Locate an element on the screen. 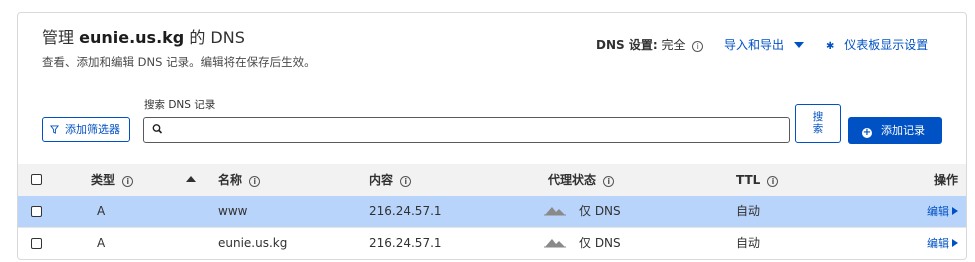  dns-setting-status: DNS 设置: 完全 i is located at coordinates (650, 44).